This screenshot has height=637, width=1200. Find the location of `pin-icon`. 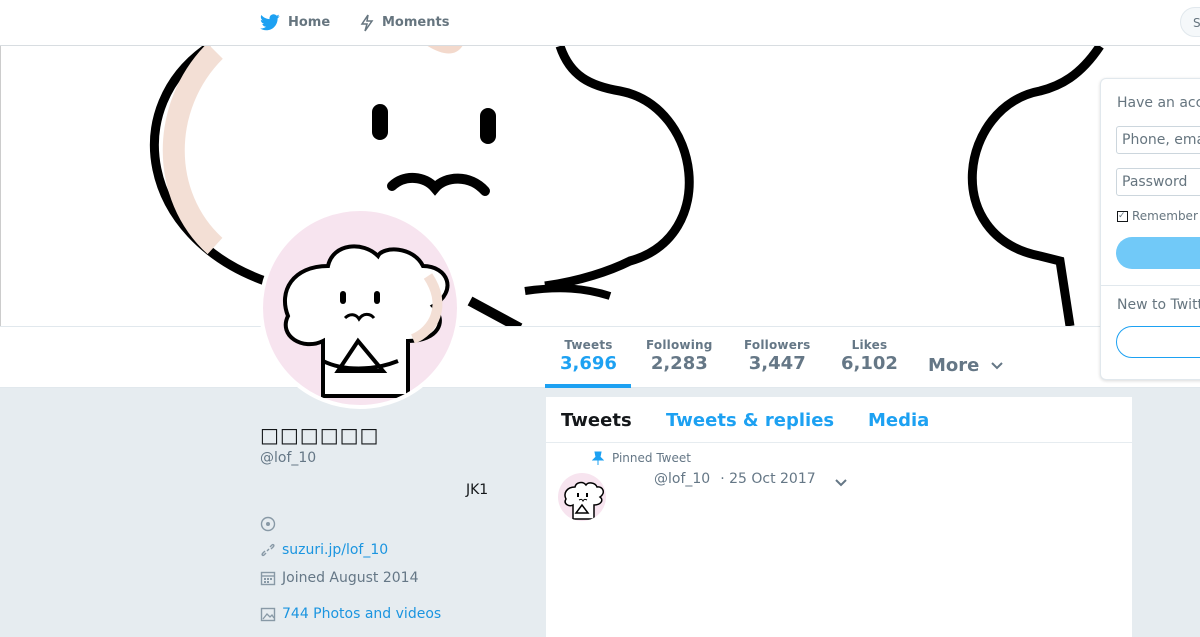

pin-icon is located at coordinates (598, 458).